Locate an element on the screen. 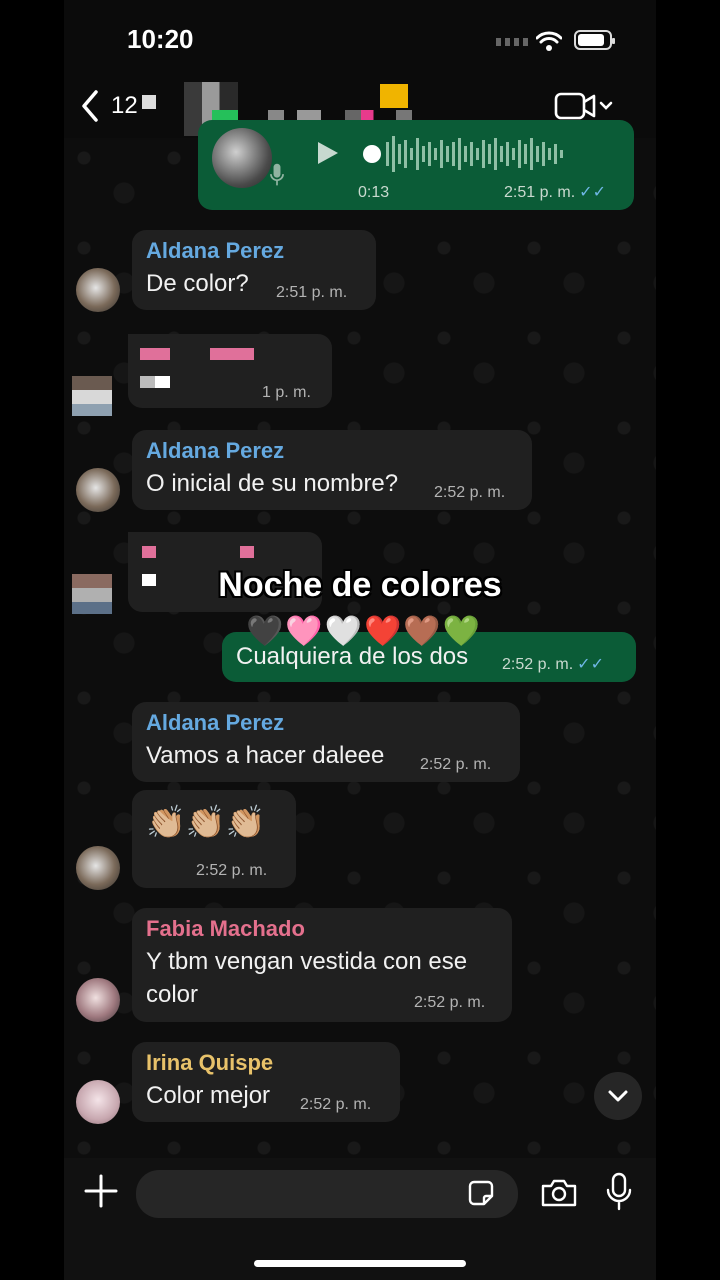  message-bubble: 1 p. m. is located at coordinates (230, 371).